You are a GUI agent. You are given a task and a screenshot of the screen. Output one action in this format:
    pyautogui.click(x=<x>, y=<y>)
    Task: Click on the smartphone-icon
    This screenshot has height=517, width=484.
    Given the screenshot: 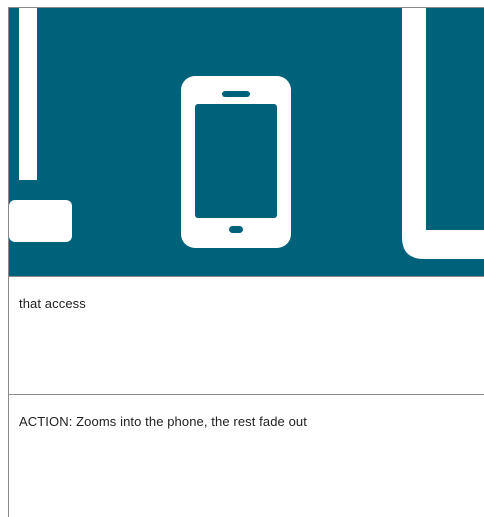 What is the action you would take?
    pyautogui.click(x=236, y=162)
    